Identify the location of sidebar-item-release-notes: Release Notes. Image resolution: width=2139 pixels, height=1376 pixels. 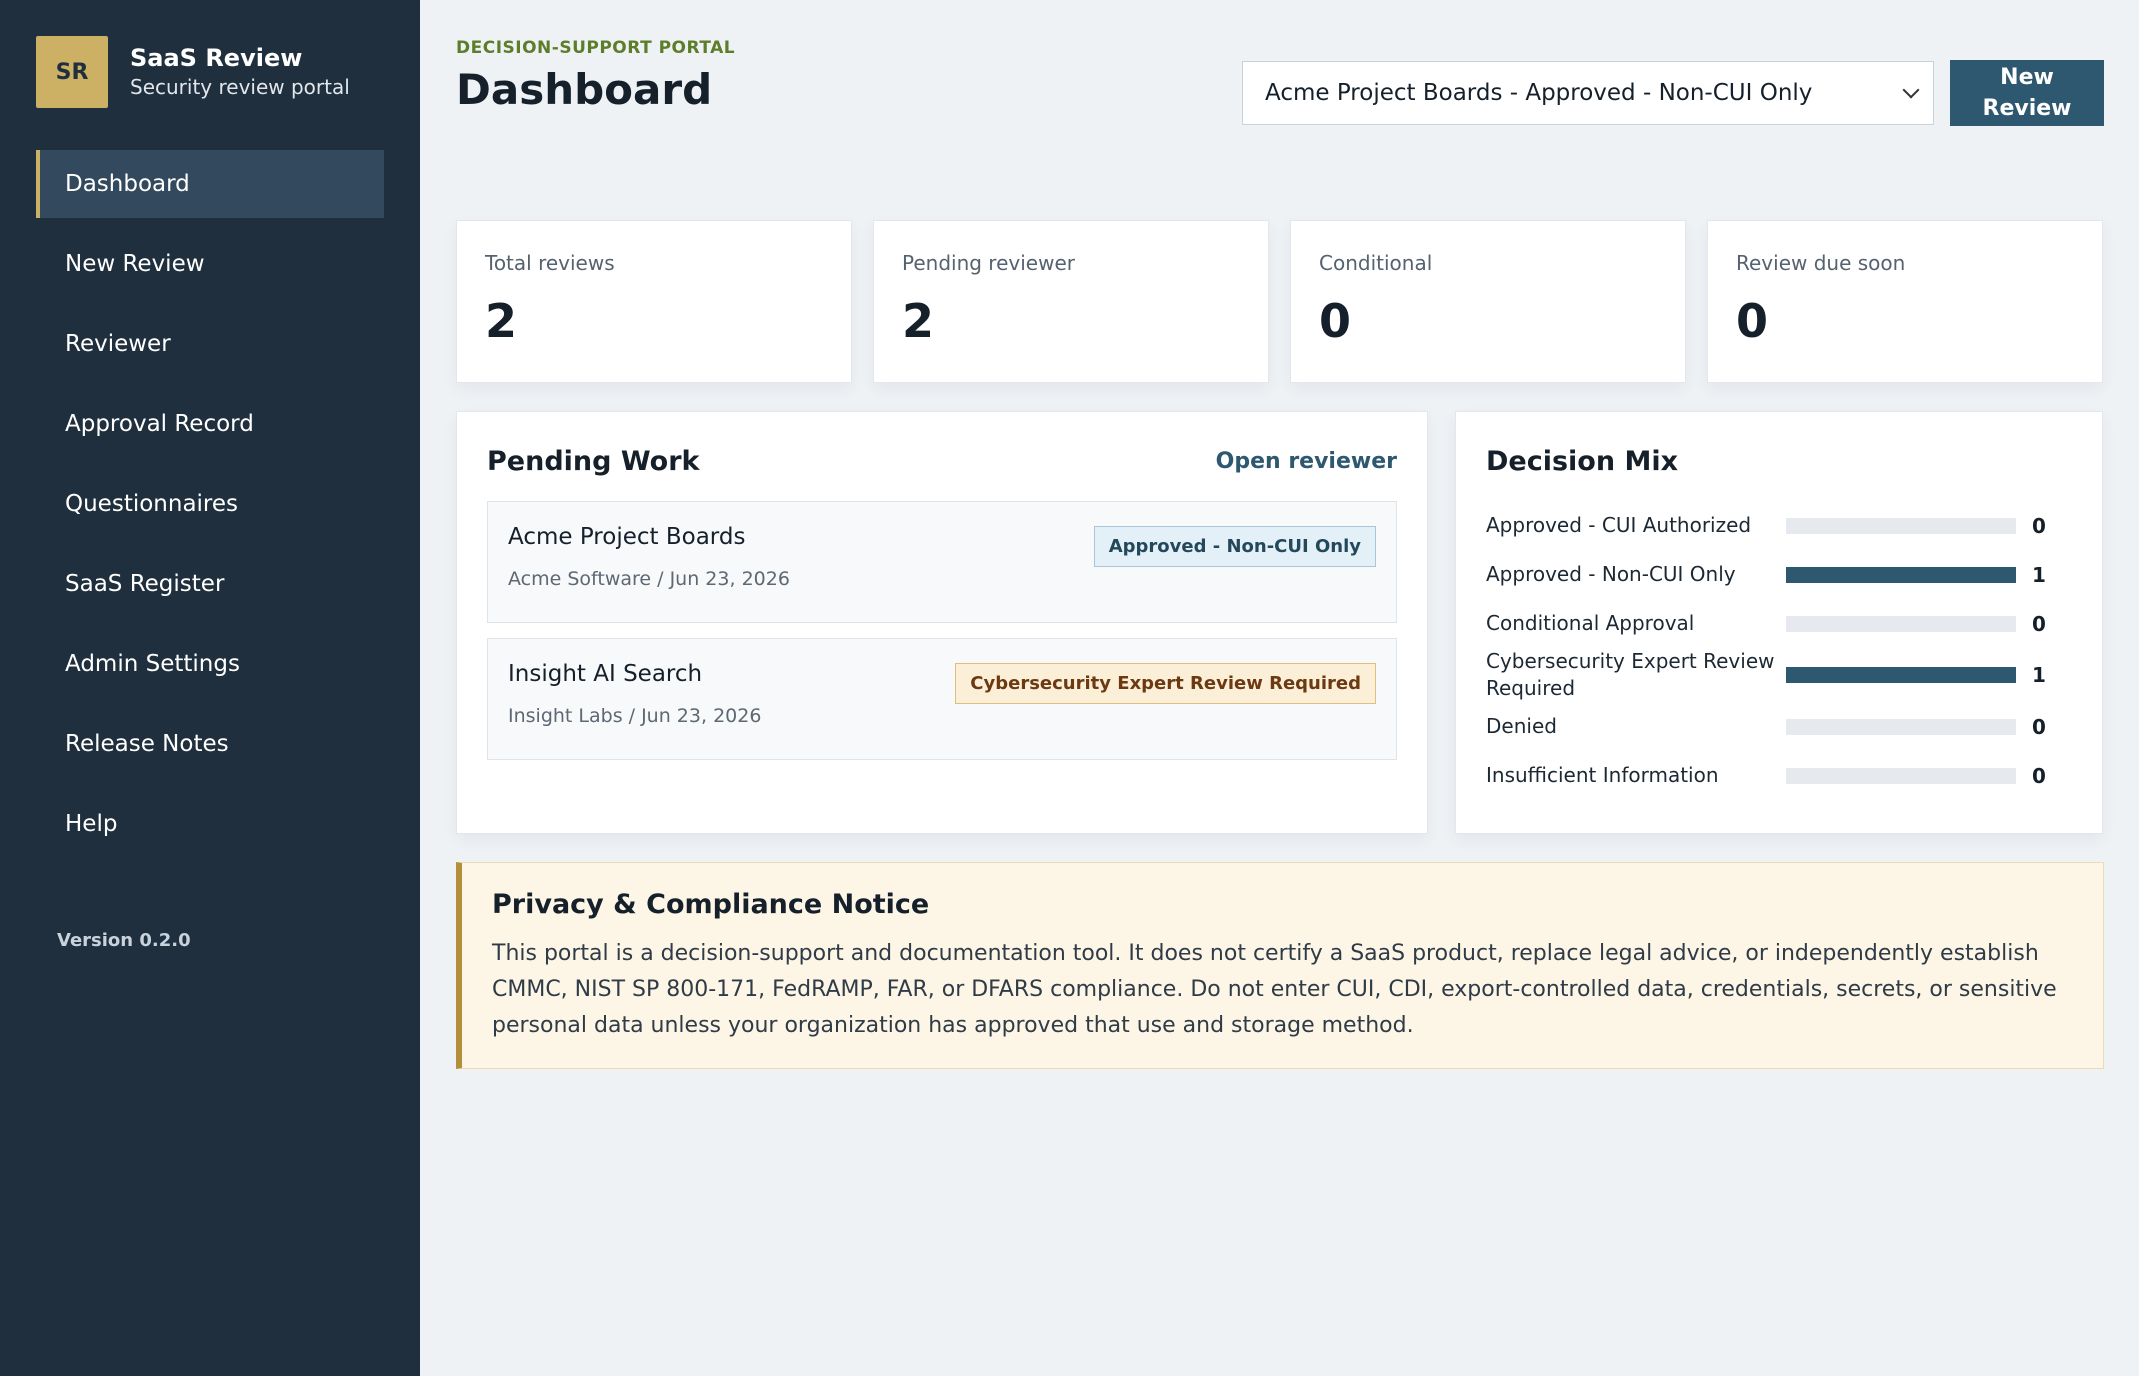
(210, 744).